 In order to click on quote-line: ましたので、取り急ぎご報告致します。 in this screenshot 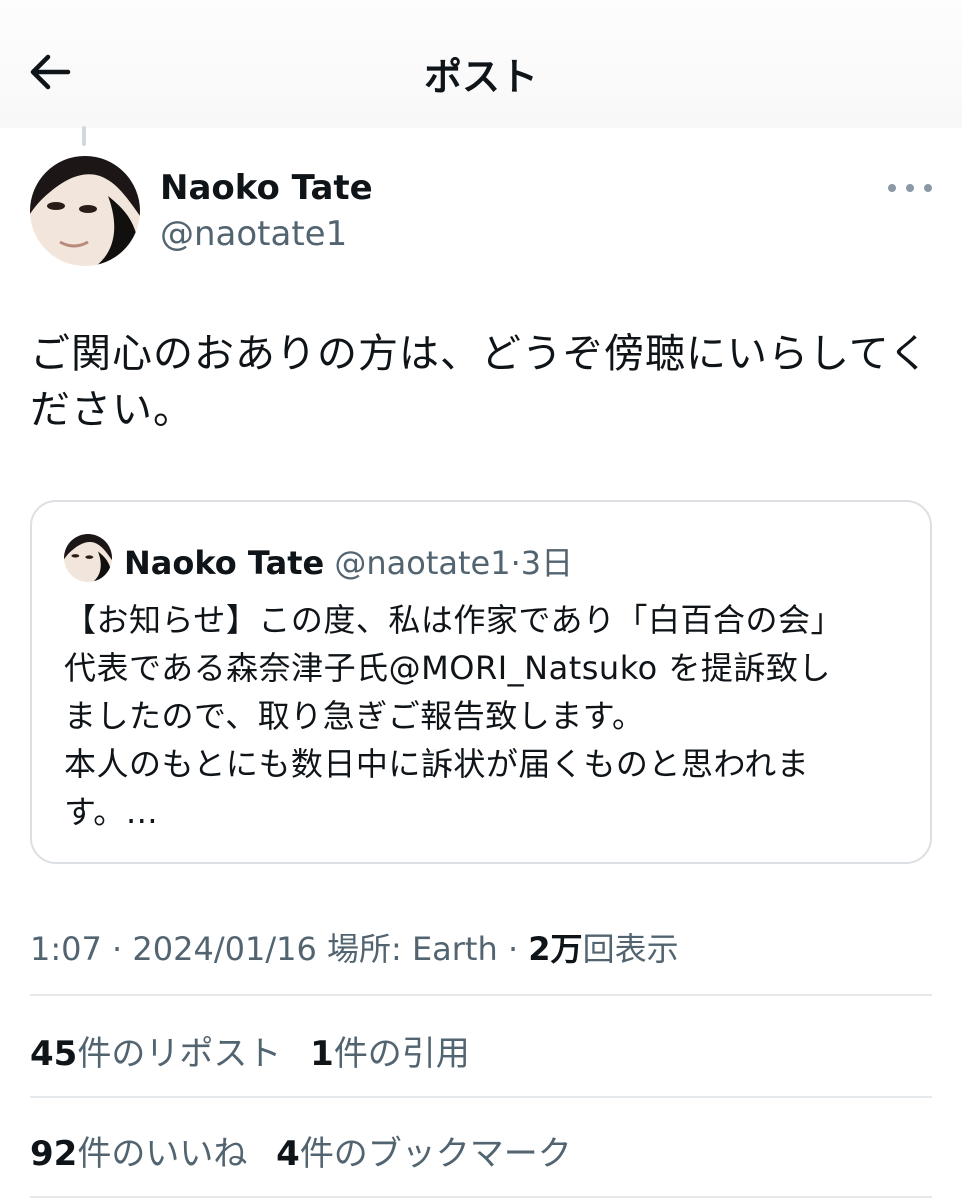, I will do `click(354, 716)`.